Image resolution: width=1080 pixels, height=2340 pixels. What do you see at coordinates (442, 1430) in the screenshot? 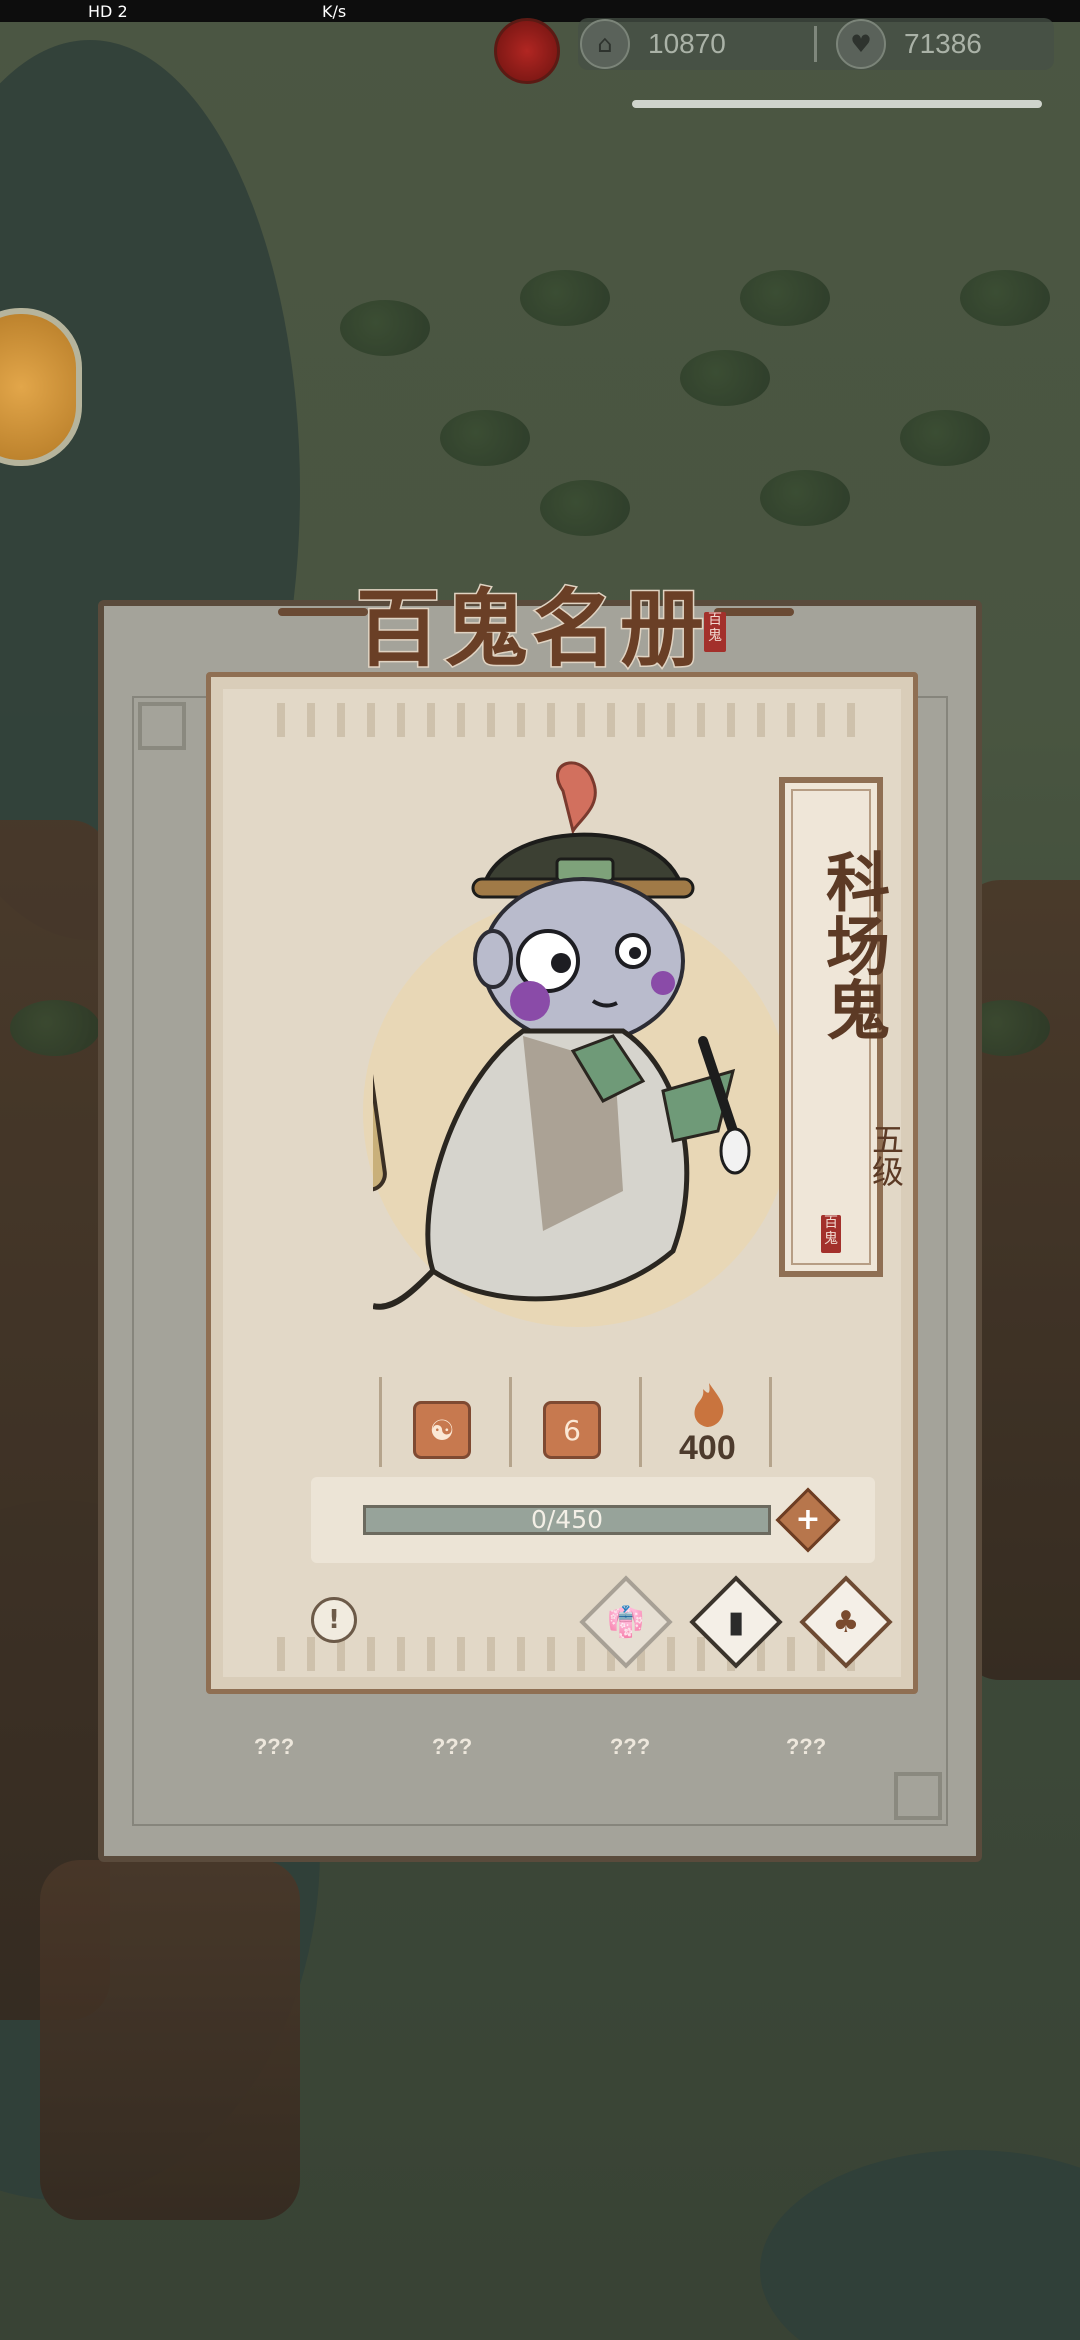
I see `yin-yang-icon: ☯` at bounding box center [442, 1430].